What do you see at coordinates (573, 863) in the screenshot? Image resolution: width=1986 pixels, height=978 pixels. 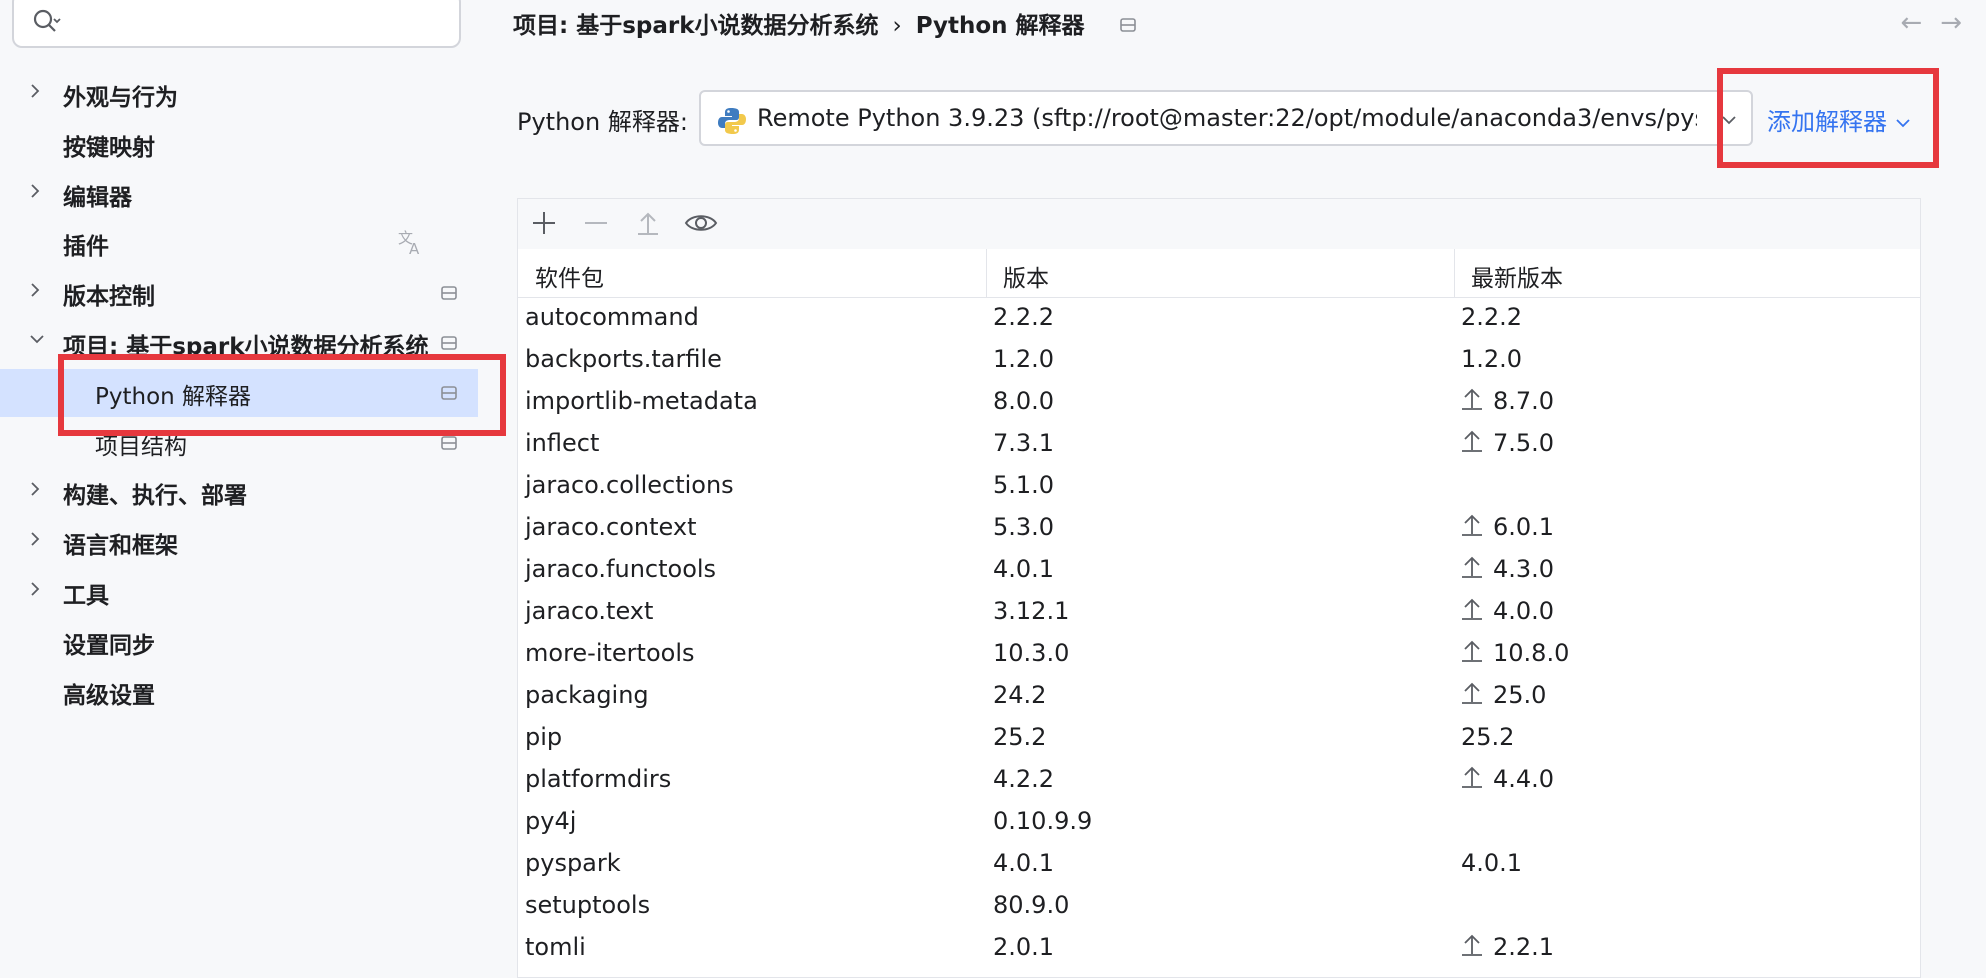 I see `package-name: pyspark` at bounding box center [573, 863].